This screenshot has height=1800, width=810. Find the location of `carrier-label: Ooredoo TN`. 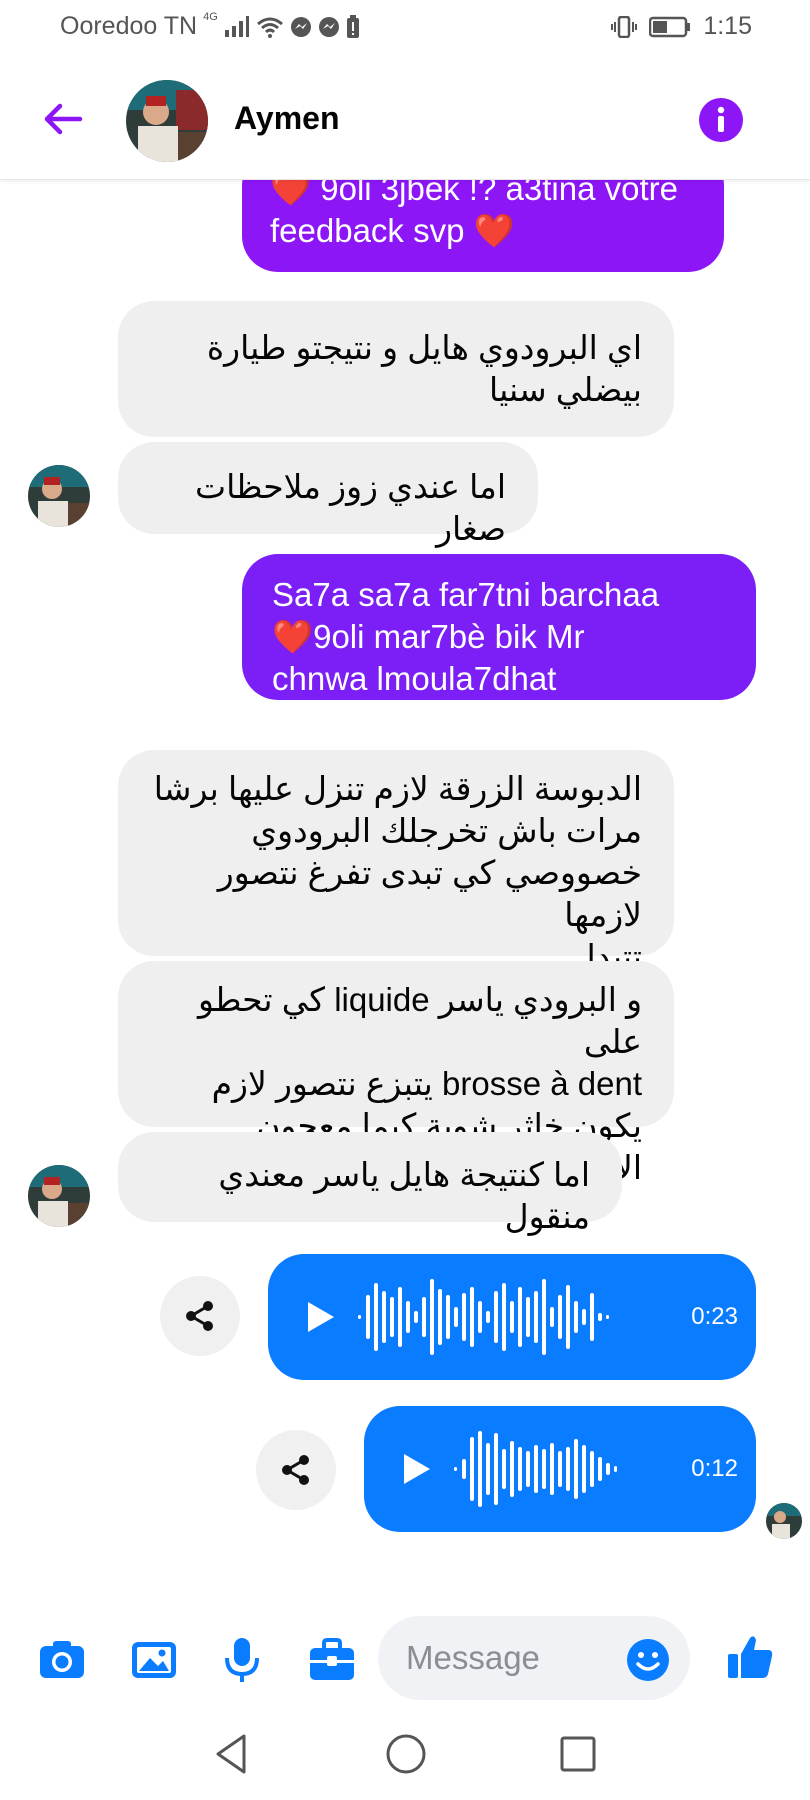

carrier-label: Ooredoo TN is located at coordinates (129, 26).